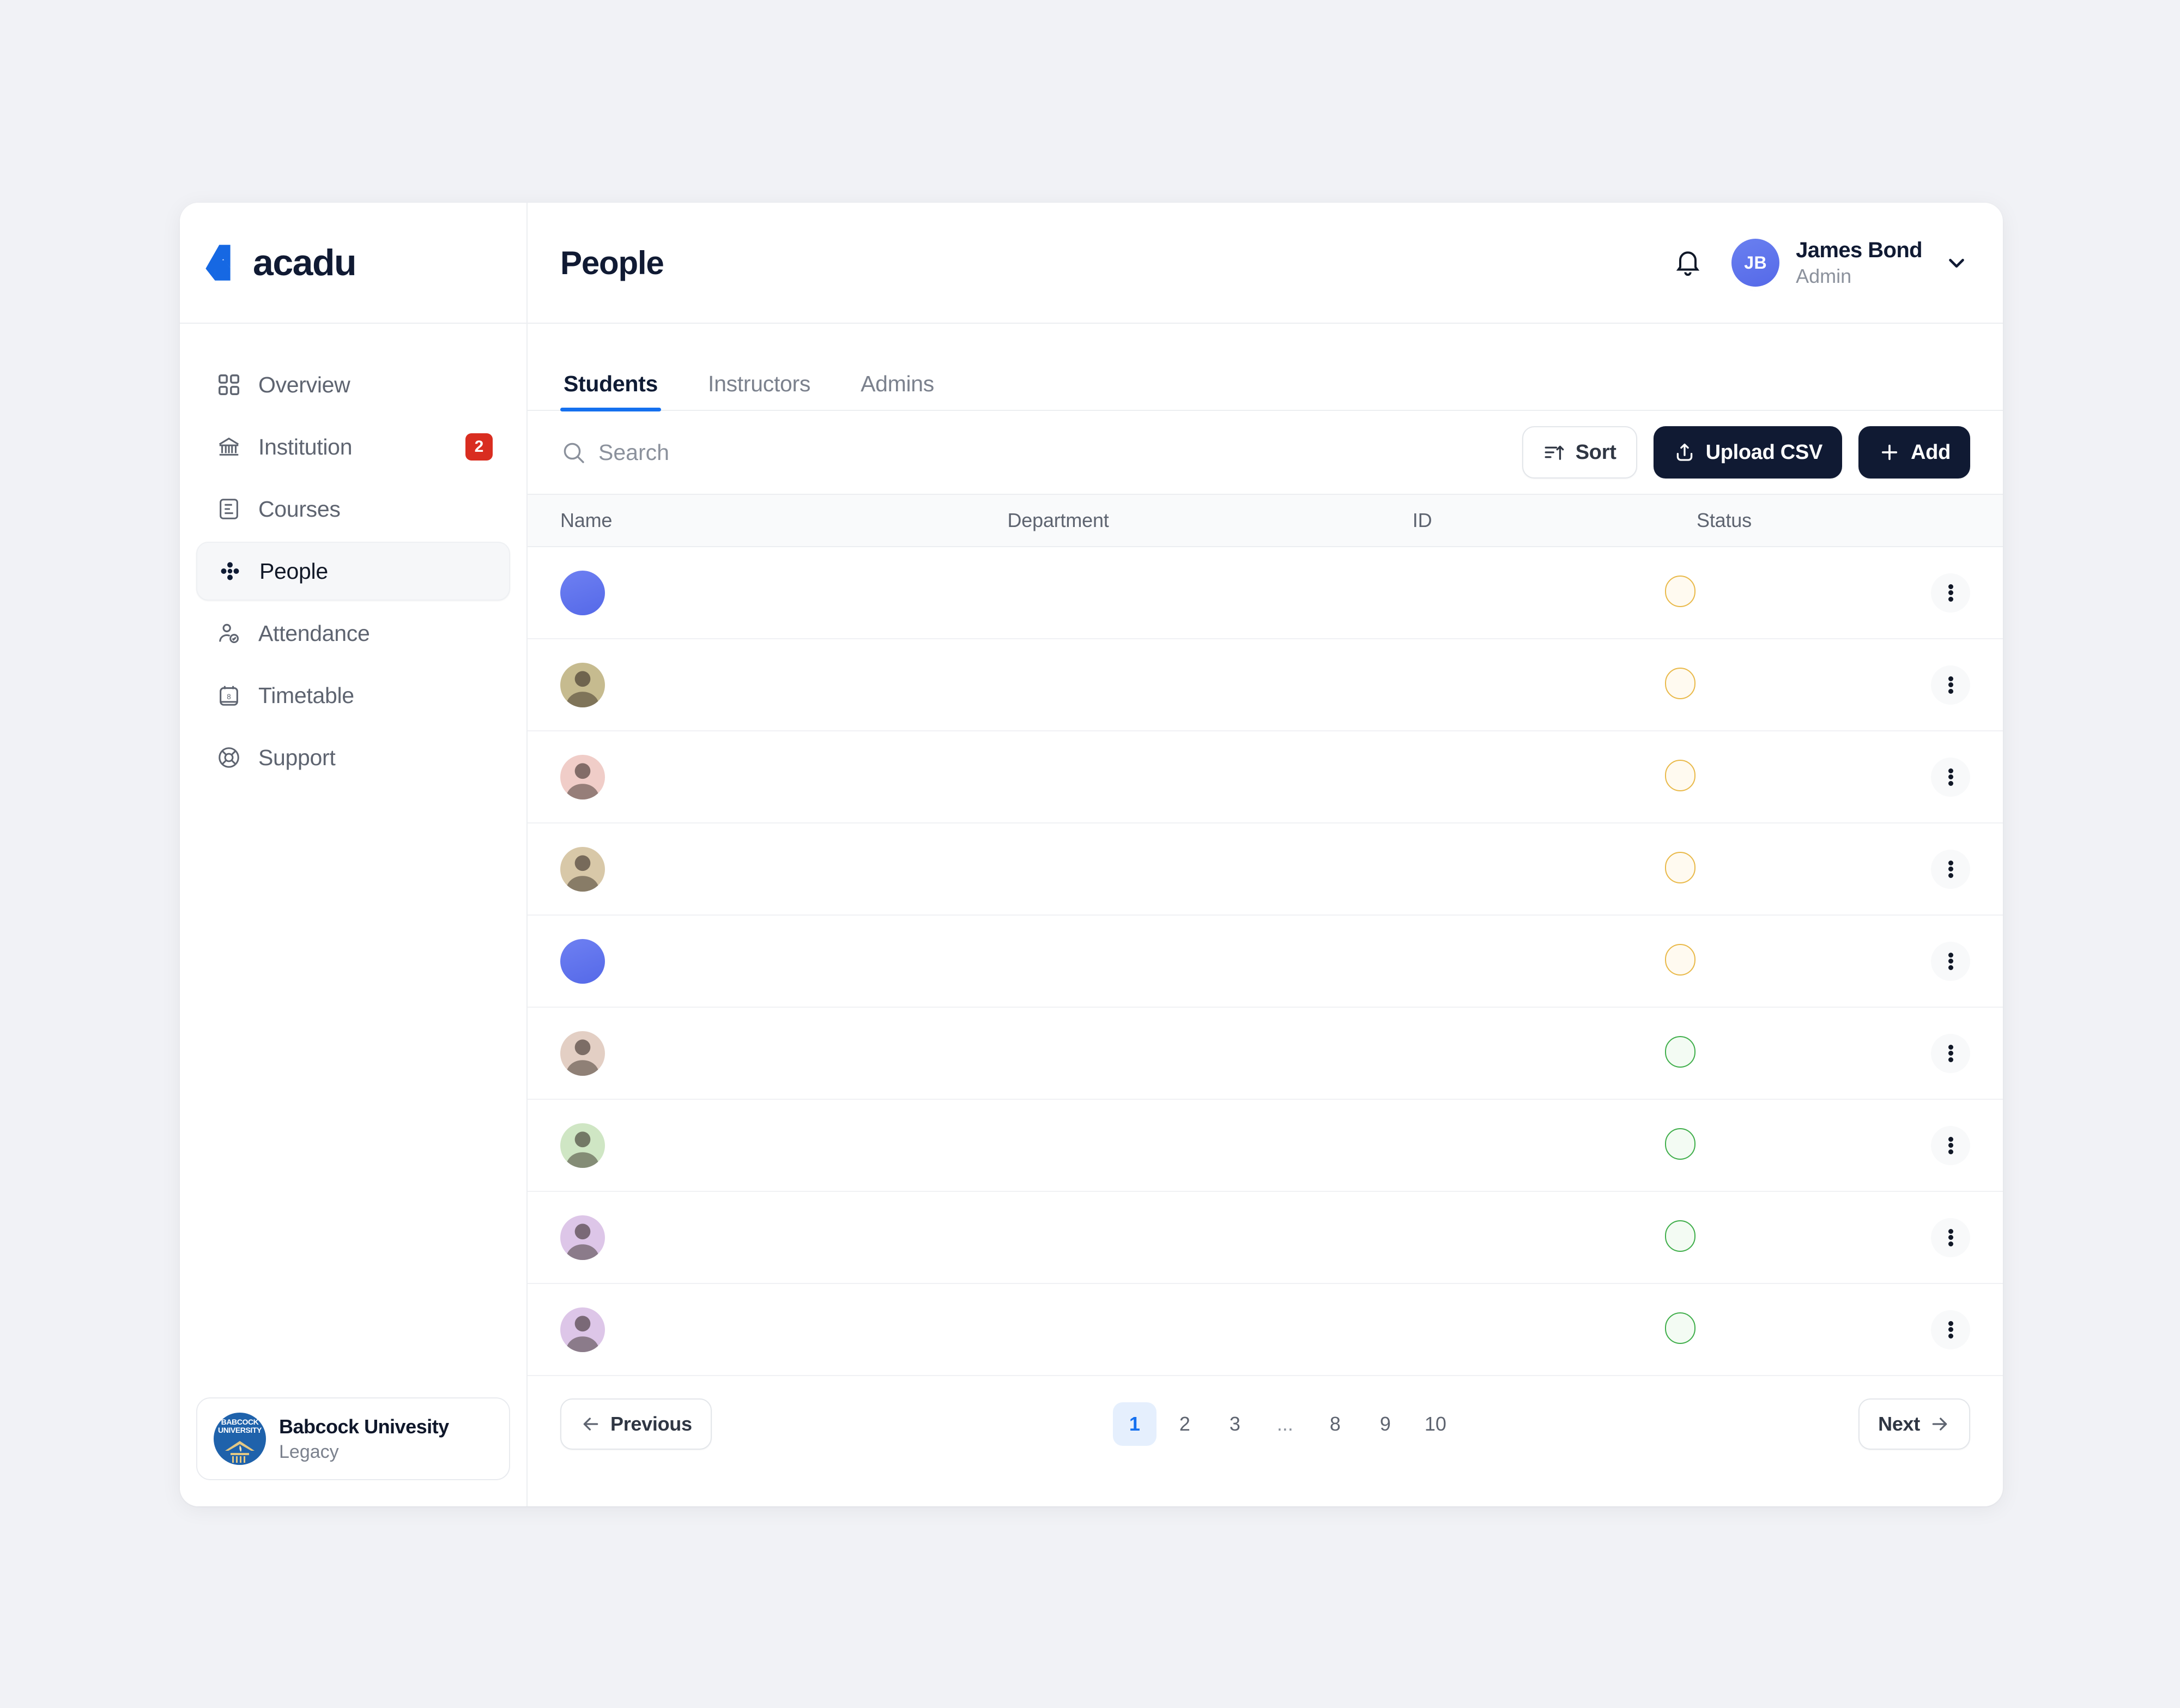 This screenshot has height=1708, width=2180. What do you see at coordinates (1580, 452) in the screenshot?
I see `sort-button: Sort` at bounding box center [1580, 452].